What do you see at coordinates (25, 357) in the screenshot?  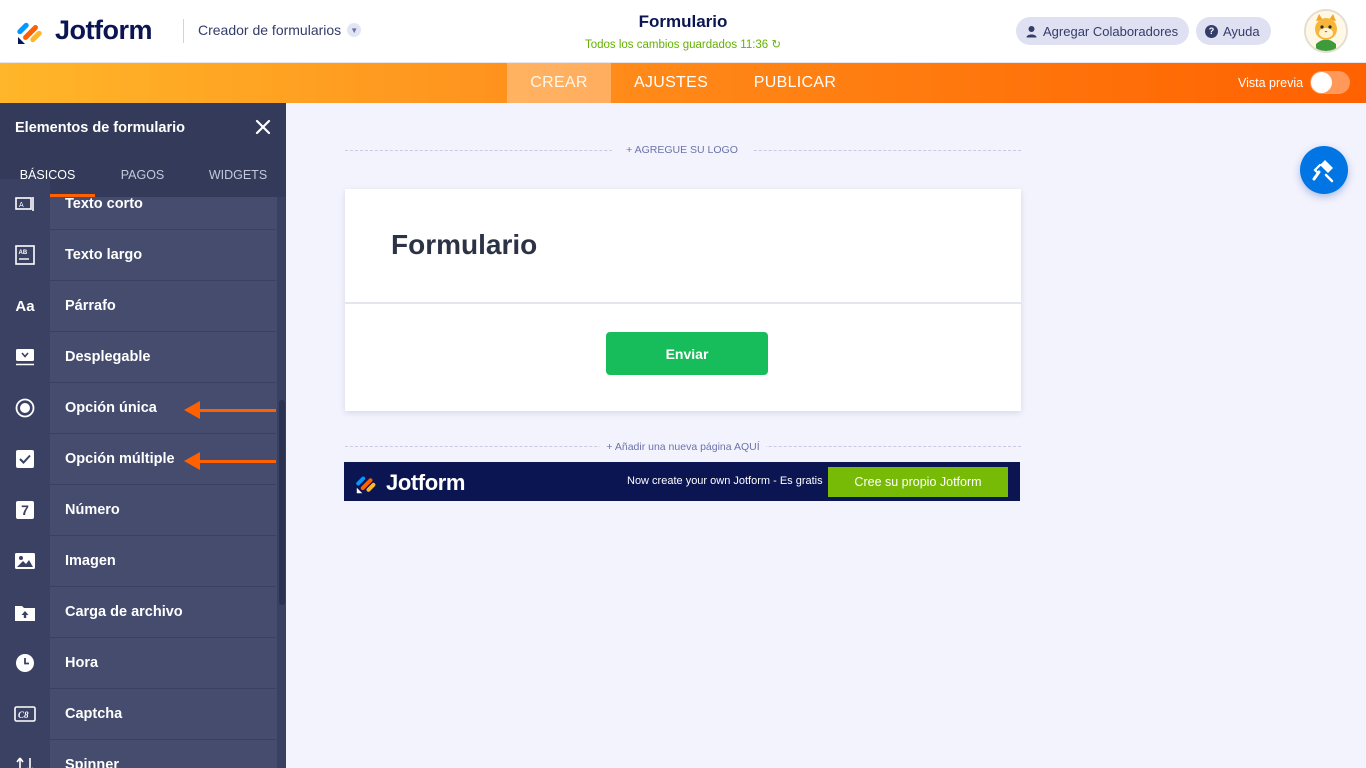 I see `dropdown-icon` at bounding box center [25, 357].